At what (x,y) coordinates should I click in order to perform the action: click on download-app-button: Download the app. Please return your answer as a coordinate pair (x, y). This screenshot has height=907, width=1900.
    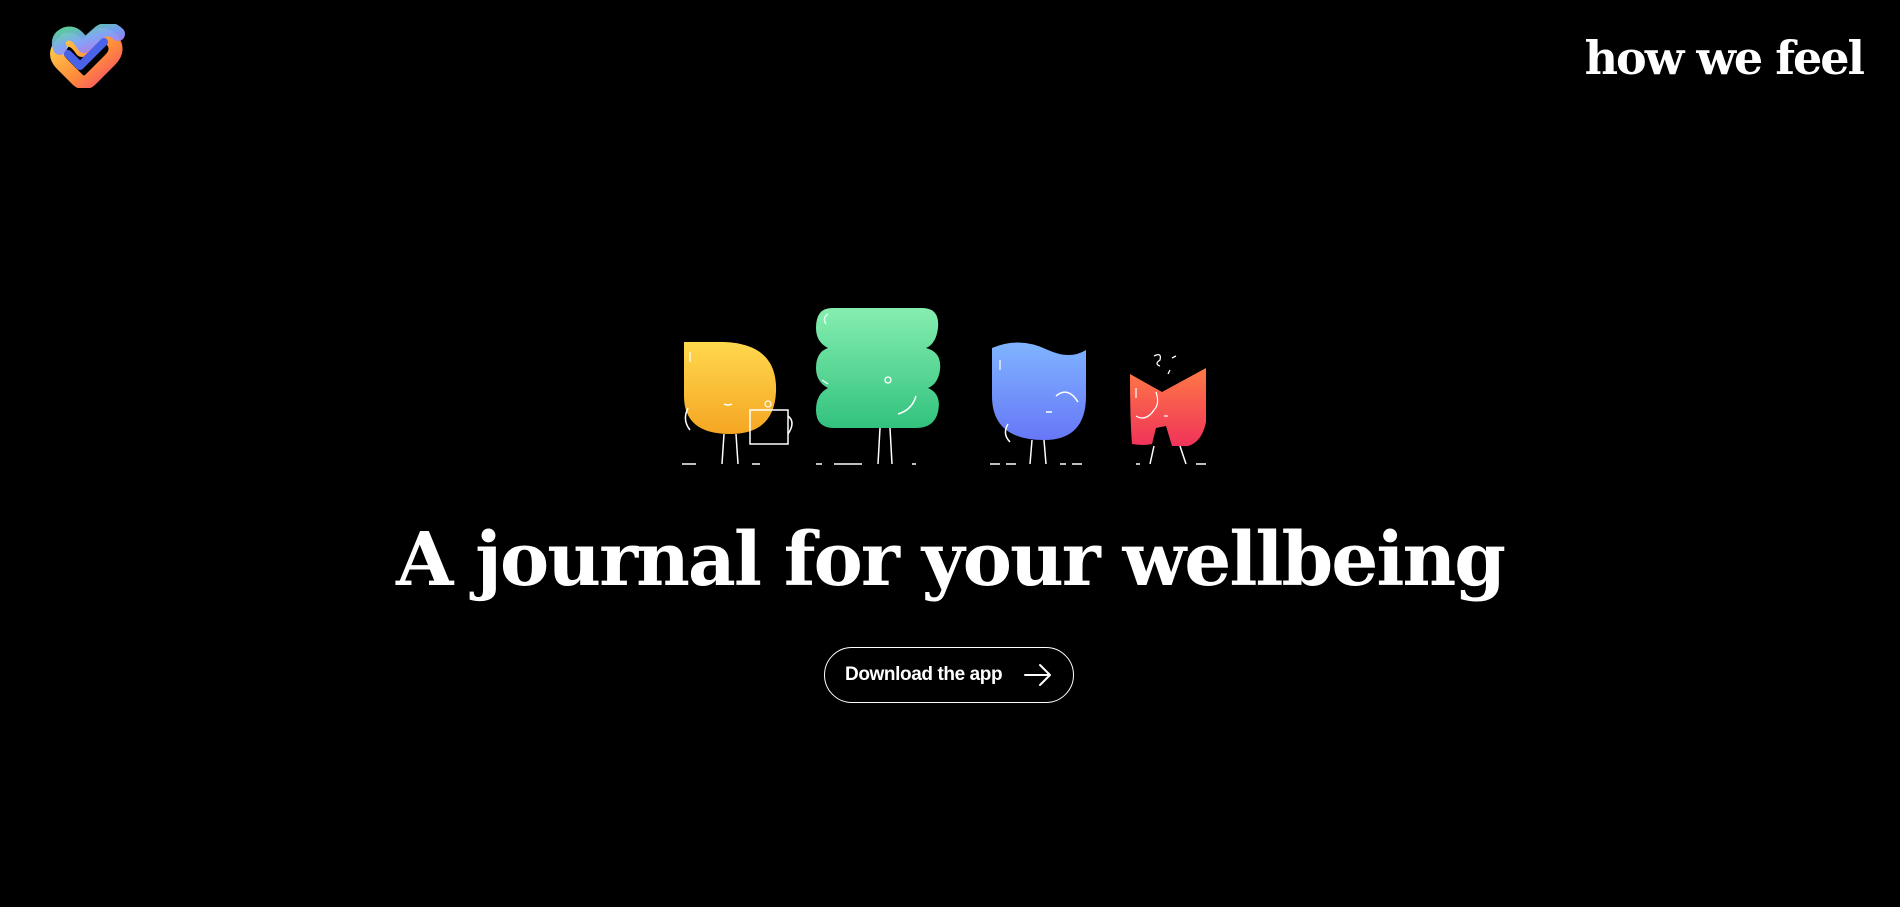
    Looking at the image, I should click on (949, 675).